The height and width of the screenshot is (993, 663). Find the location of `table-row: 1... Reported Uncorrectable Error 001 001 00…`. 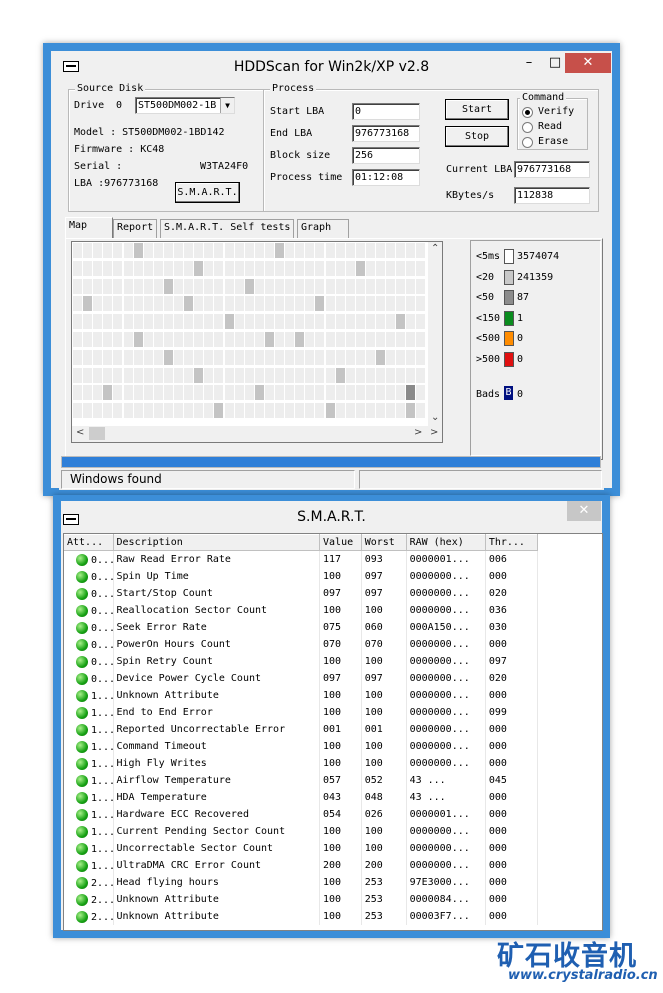

table-row: 1... Reported Uncorrectable Error 001 001 00… is located at coordinates (301, 729).